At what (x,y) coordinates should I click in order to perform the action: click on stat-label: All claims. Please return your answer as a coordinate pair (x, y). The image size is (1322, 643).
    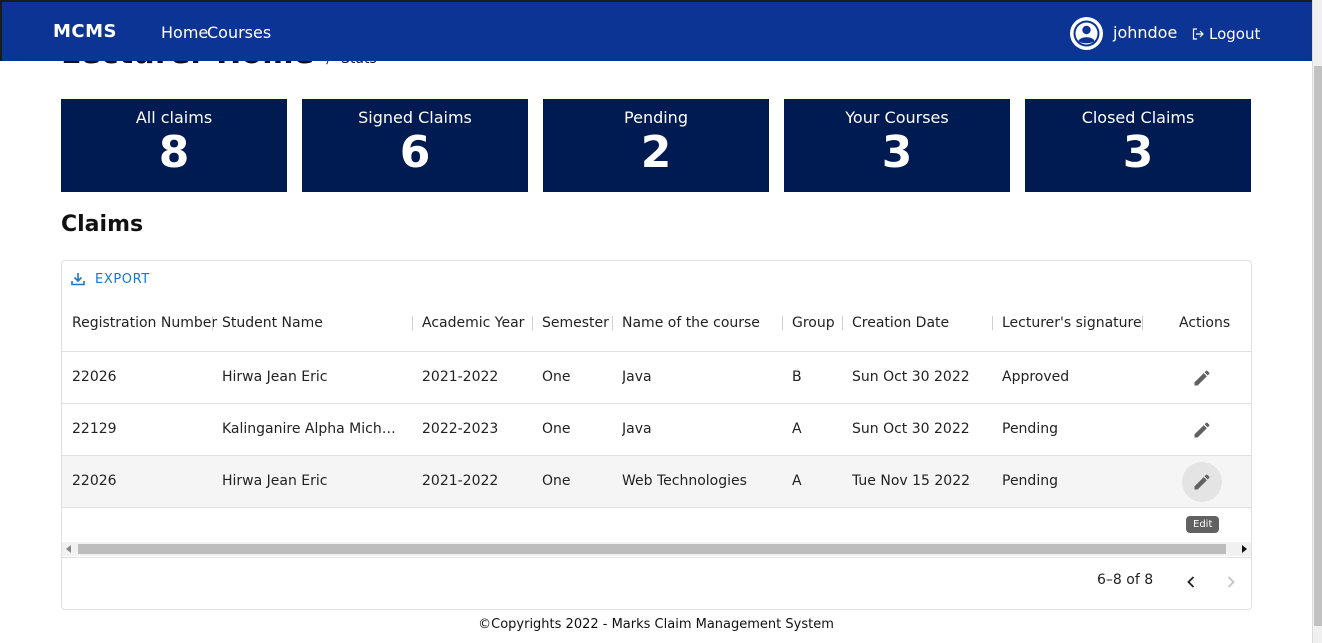
    Looking at the image, I should click on (174, 117).